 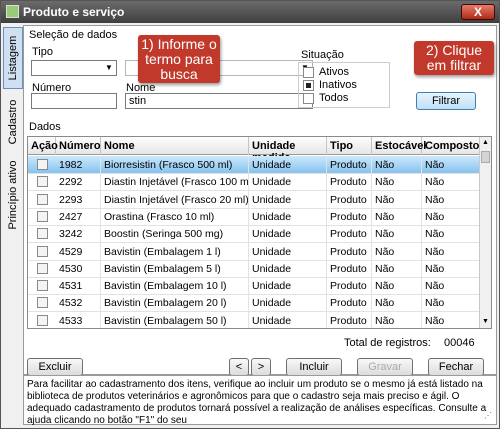 I want to click on incluir-button: Incluir, so click(x=314, y=367).